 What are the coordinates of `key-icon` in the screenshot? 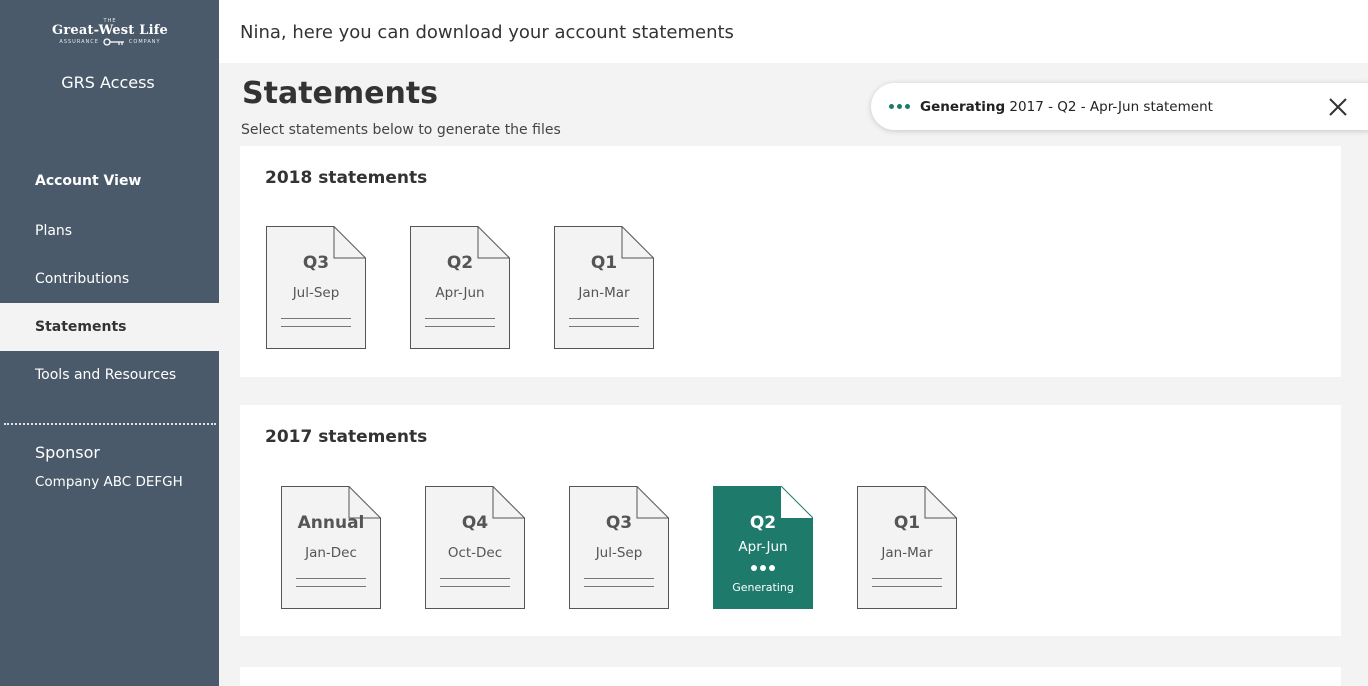 It's located at (113, 42).